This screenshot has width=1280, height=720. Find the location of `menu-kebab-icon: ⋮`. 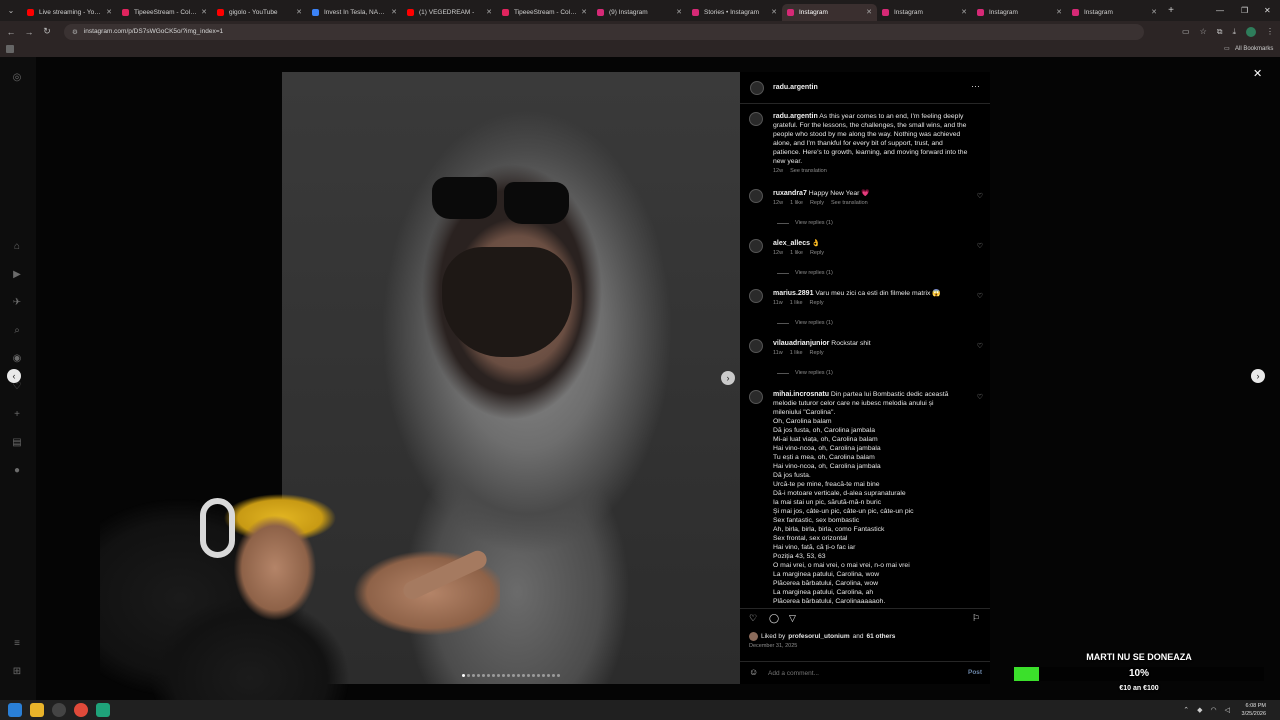

menu-kebab-icon: ⋮ is located at coordinates (1270, 31).